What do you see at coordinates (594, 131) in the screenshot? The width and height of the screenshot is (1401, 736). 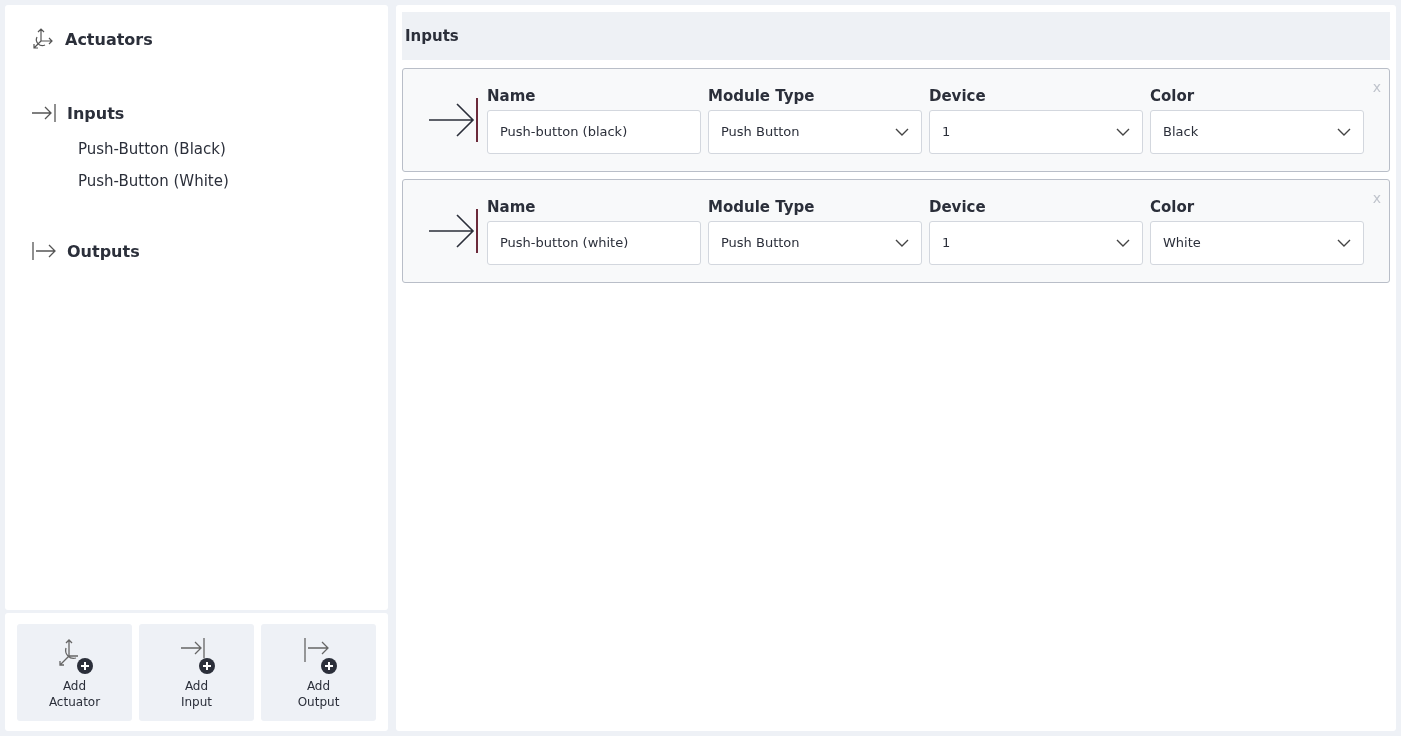 I see `input-field: Push-button (black)` at bounding box center [594, 131].